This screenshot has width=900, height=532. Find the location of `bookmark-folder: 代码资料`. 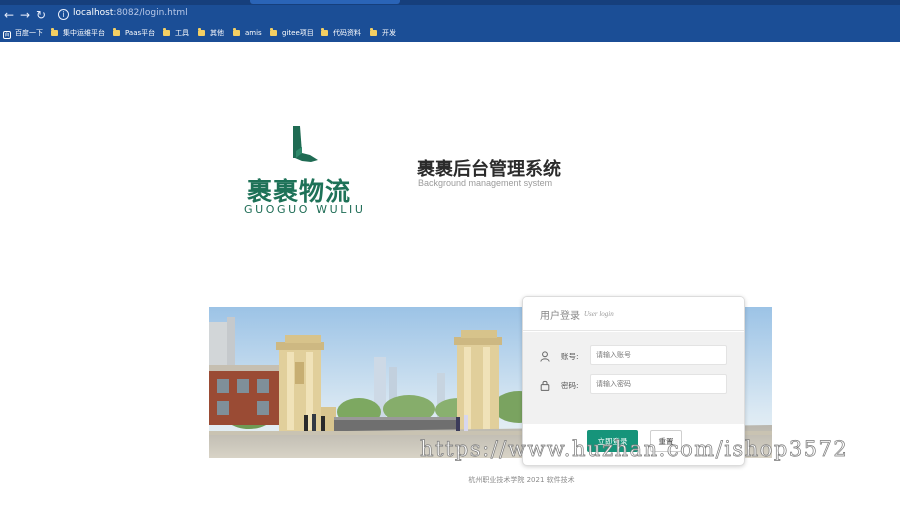

bookmark-folder: 代码资料 is located at coordinates (341, 33).